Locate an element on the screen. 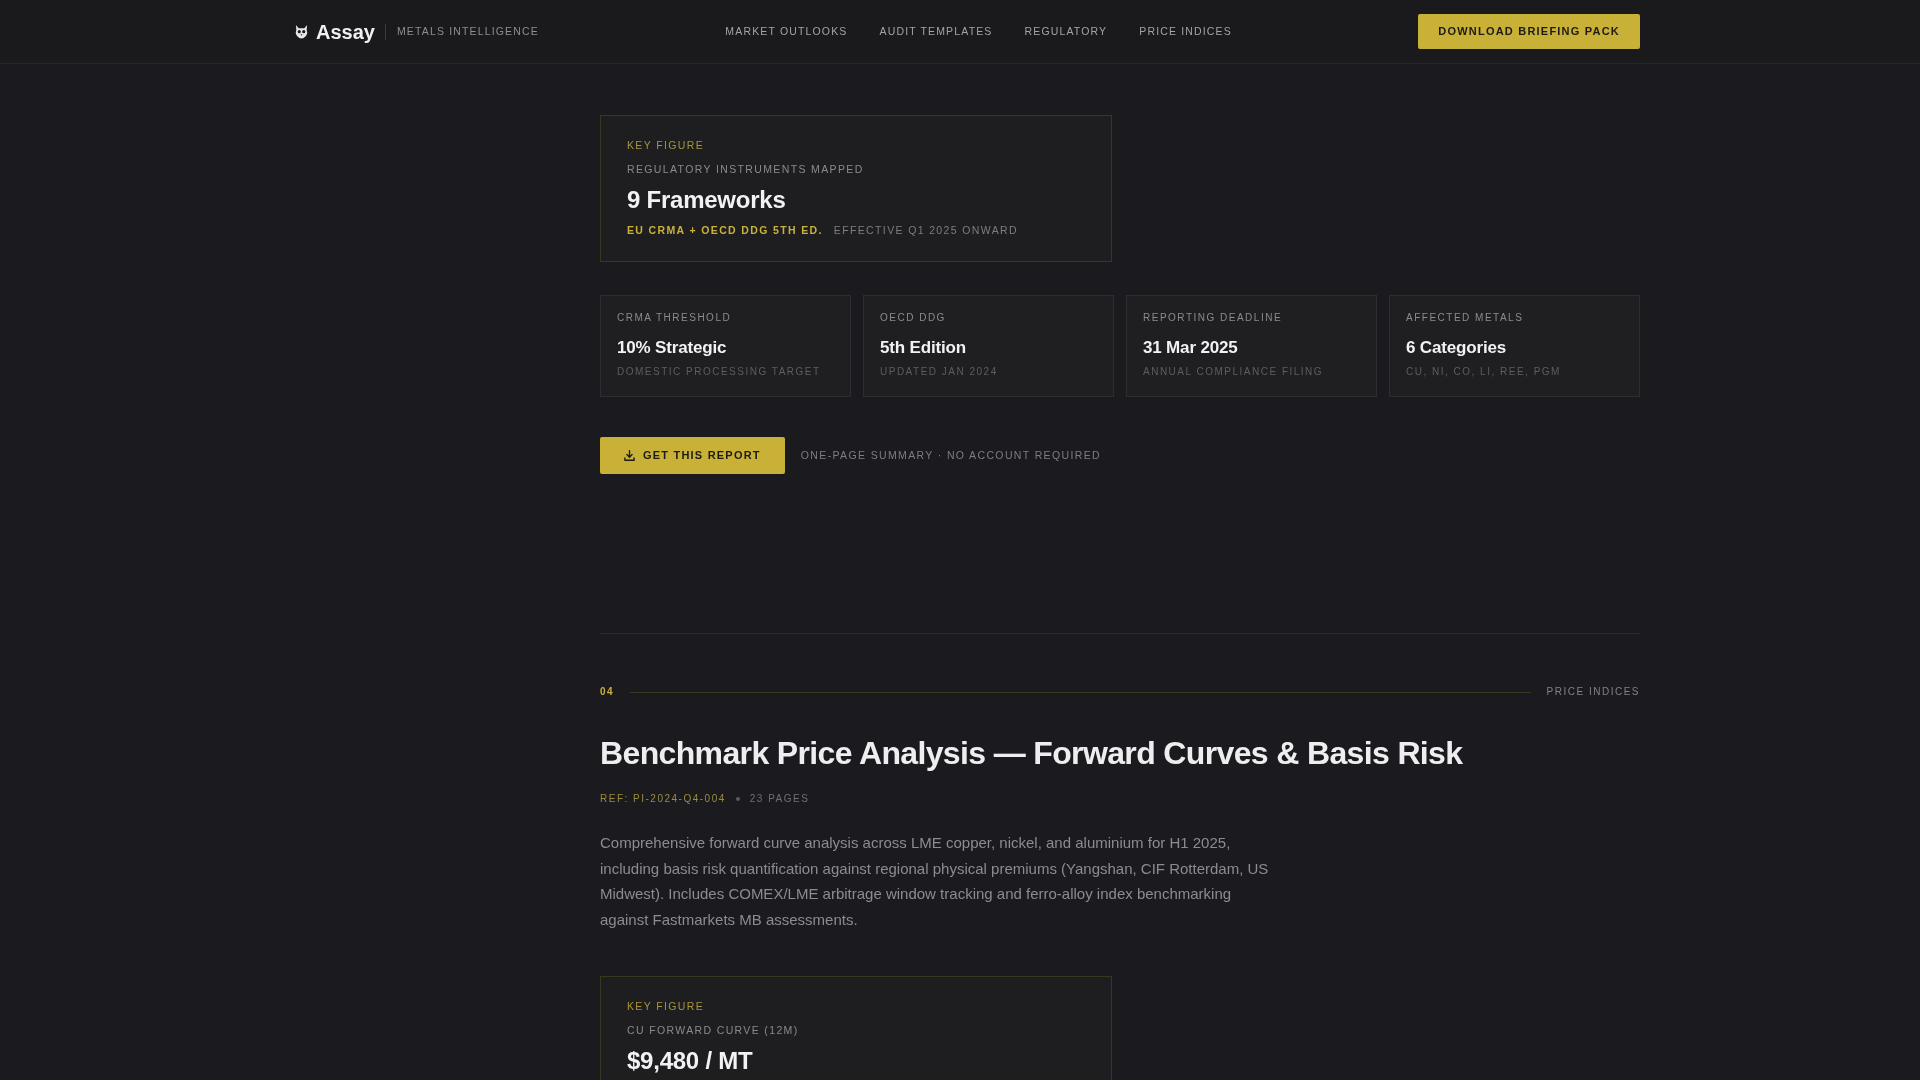 This screenshot has height=1080, width=1920. stat-note: ANNUAL COMPLIANCE FILING is located at coordinates (1234, 372).